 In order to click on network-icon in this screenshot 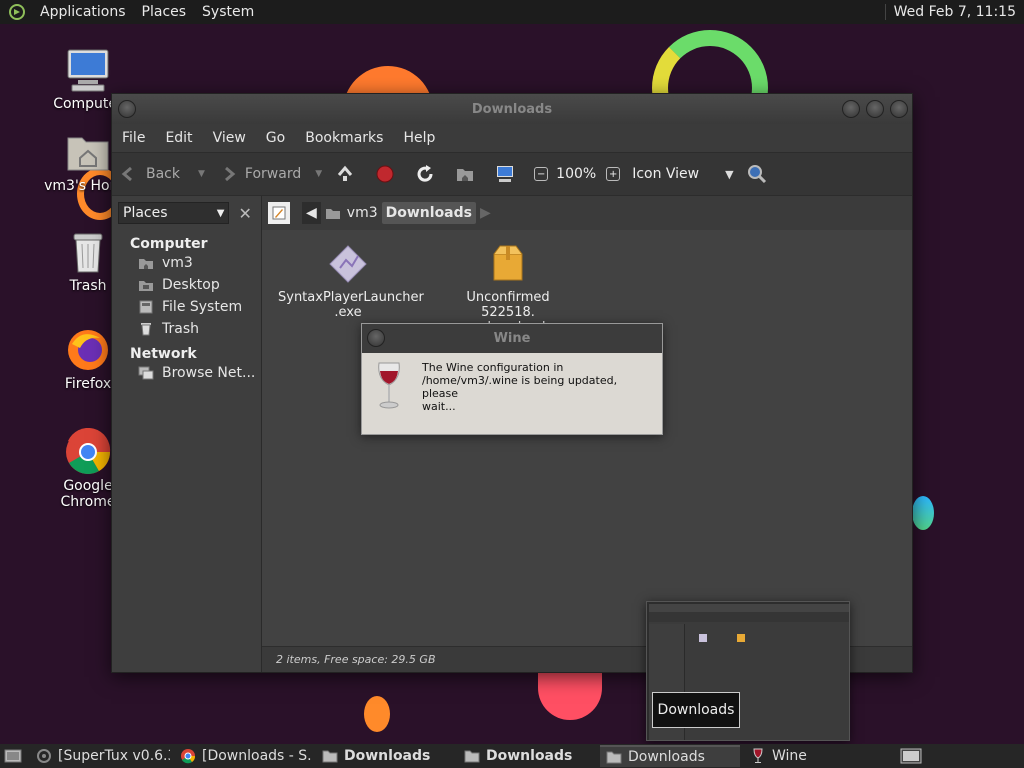, I will do `click(146, 373)`.